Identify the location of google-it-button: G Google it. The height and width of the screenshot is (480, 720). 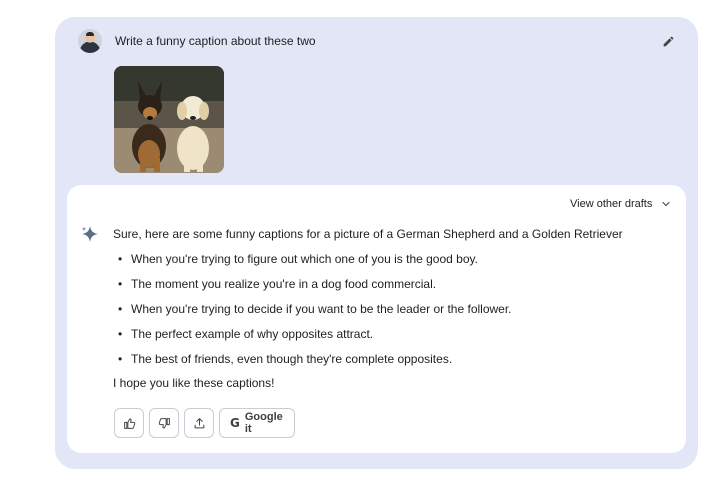
(257, 423).